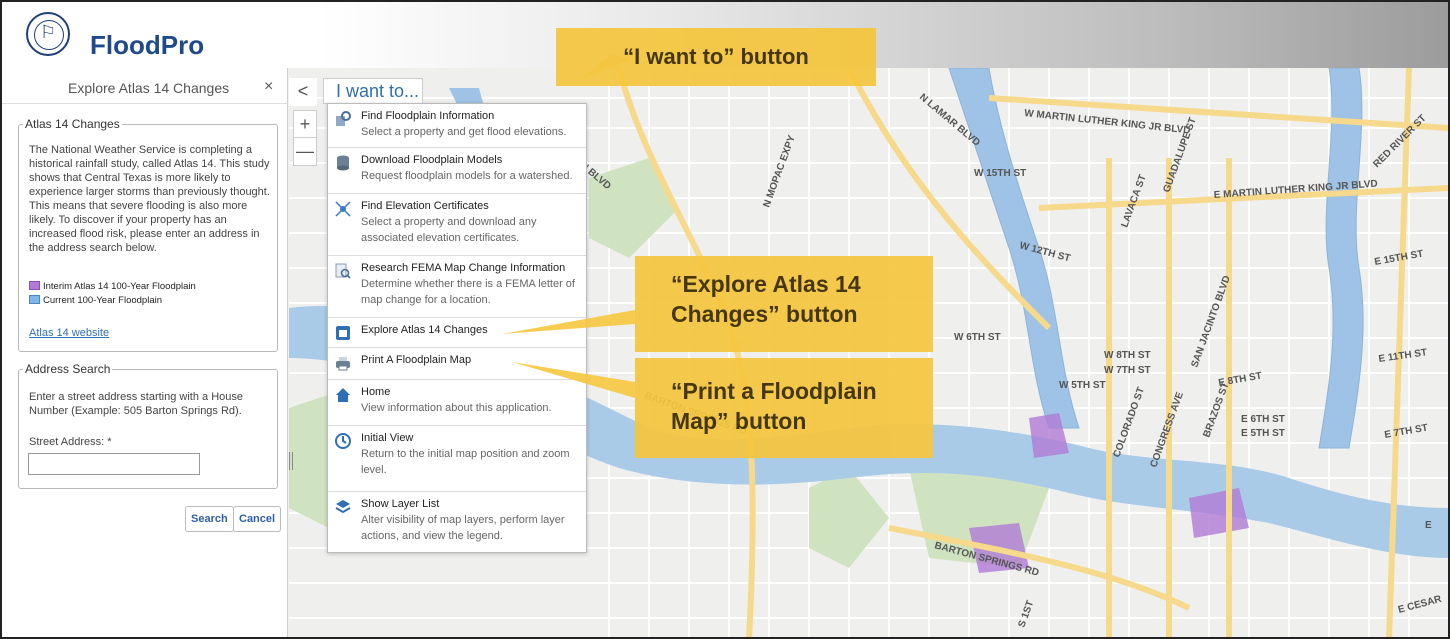 This screenshot has height=639, width=1450. What do you see at coordinates (766, 284) in the screenshot?
I see `callout-line-1: “Explore Atlas 14` at bounding box center [766, 284].